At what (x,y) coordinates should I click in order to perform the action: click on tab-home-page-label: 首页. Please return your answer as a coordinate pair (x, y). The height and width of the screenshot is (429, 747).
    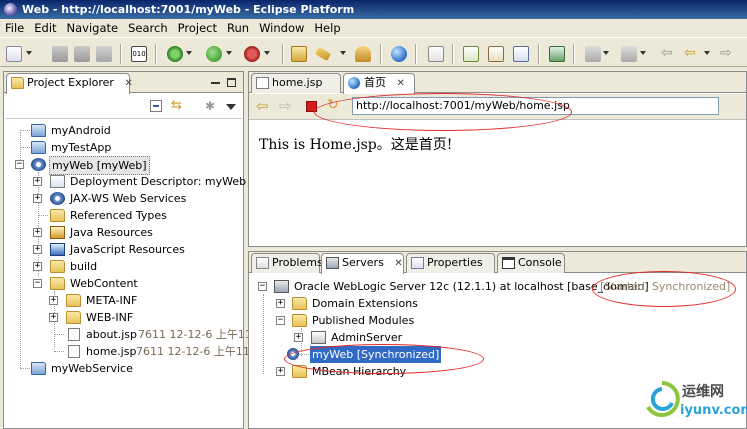
    Looking at the image, I should click on (375, 82).